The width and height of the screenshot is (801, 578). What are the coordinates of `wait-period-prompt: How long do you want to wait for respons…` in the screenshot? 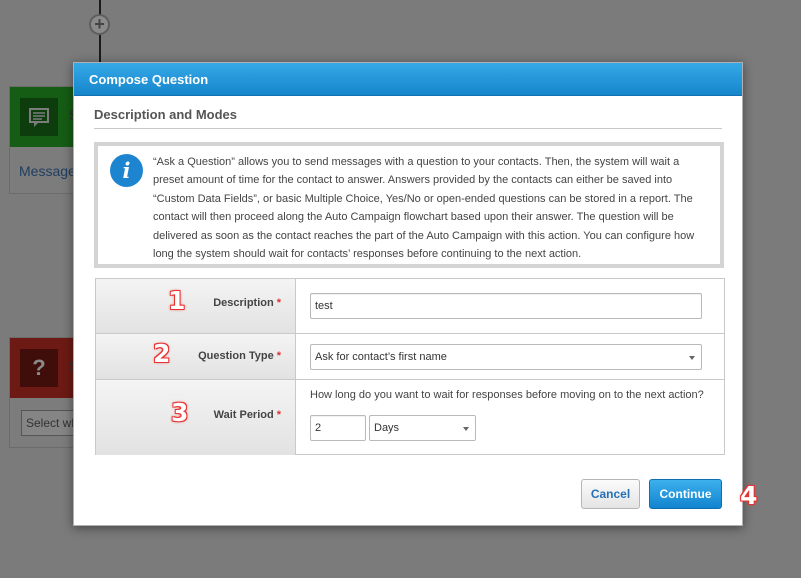 It's located at (507, 395).